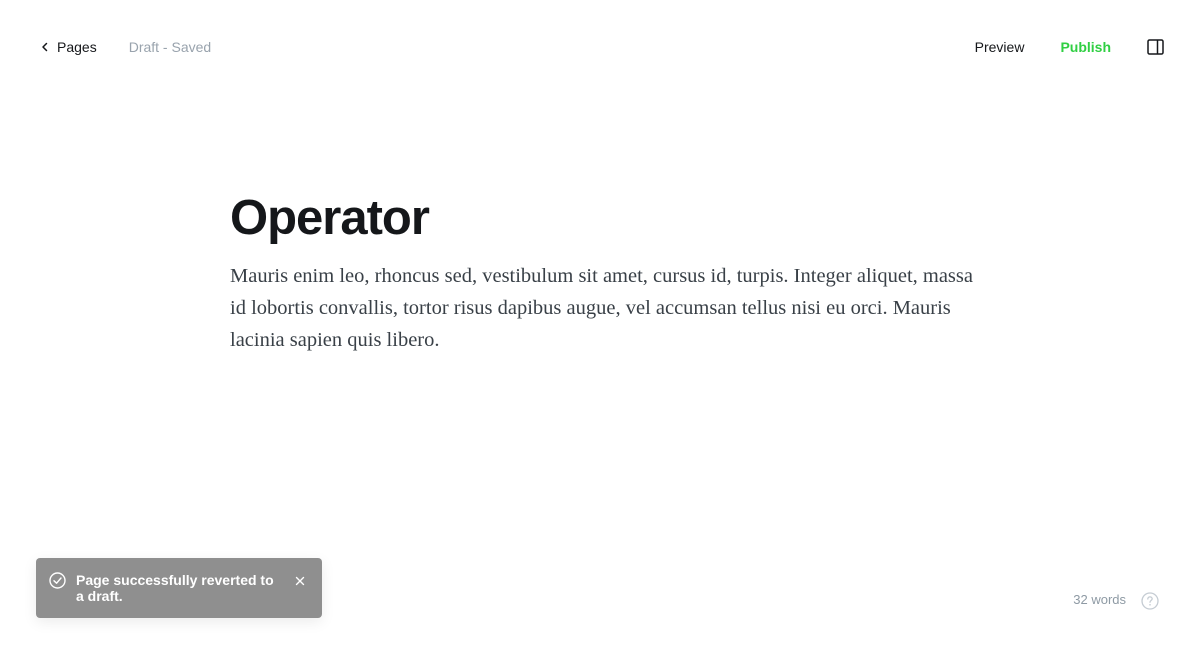 This screenshot has width=1200, height=648. I want to click on topbar-right: Preview Publish, so click(1069, 47).